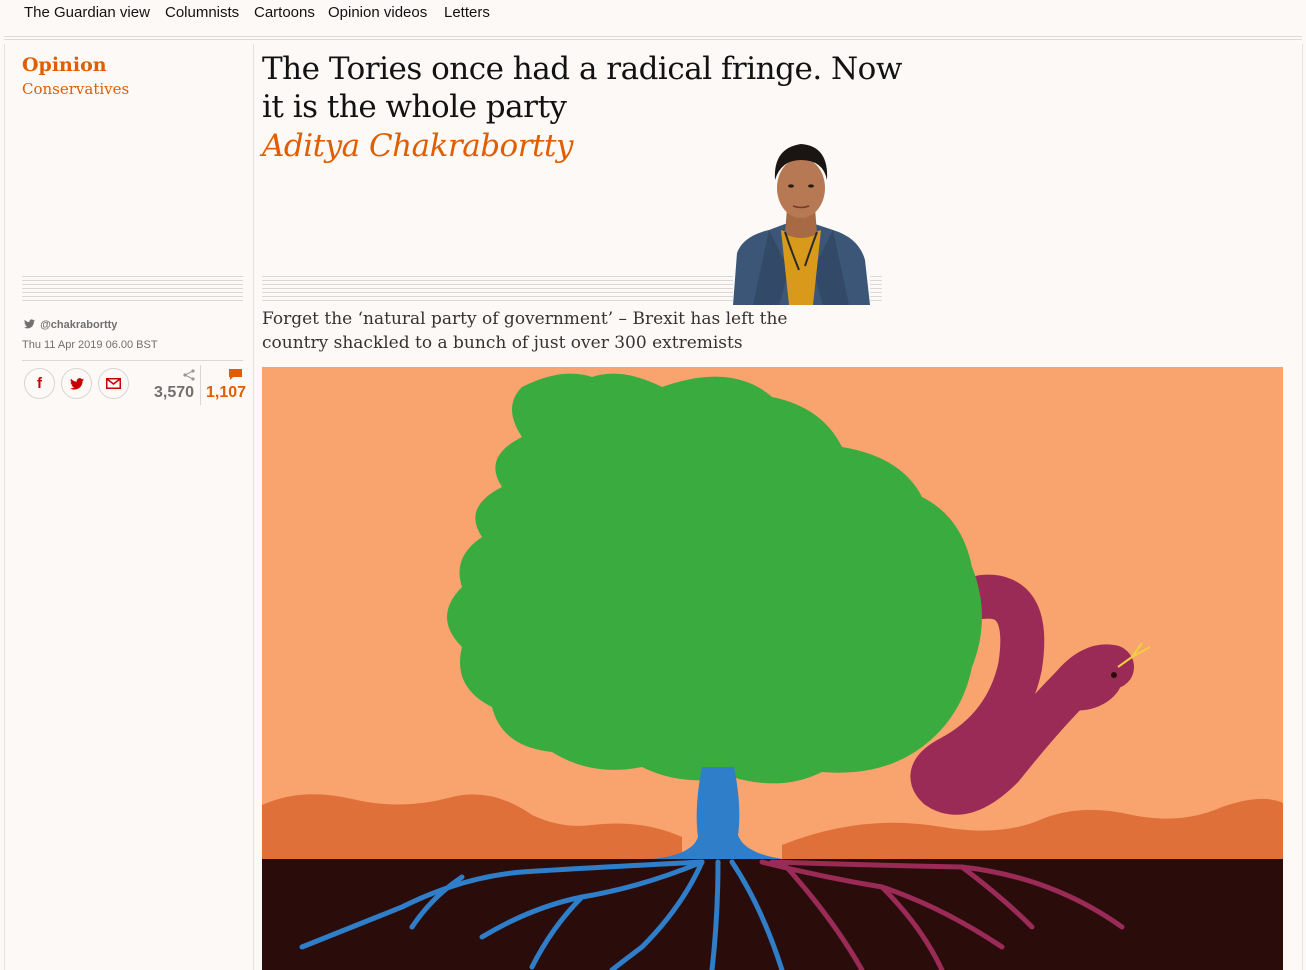 This screenshot has height=970, width=1306. Describe the element at coordinates (467, 12) in the screenshot. I see `nav-letters: Letters` at that location.